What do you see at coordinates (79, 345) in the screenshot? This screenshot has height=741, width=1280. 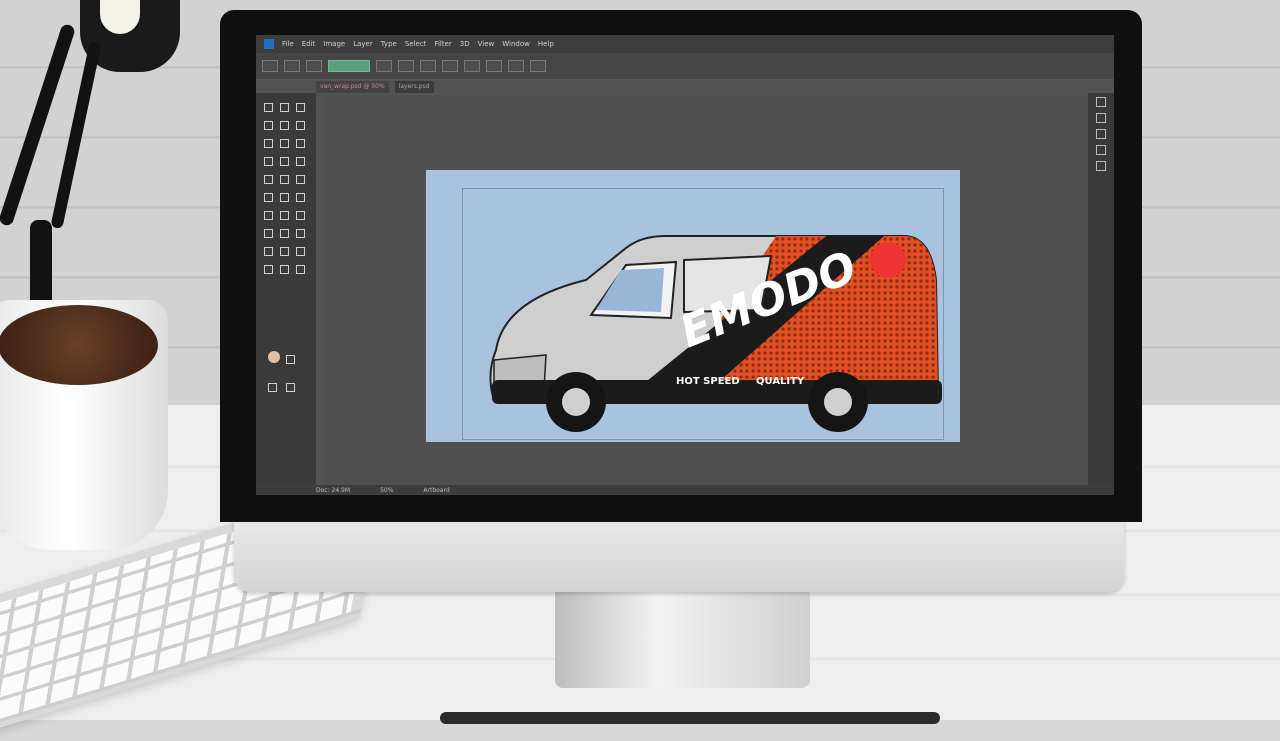 I see `plant-soil` at bounding box center [79, 345].